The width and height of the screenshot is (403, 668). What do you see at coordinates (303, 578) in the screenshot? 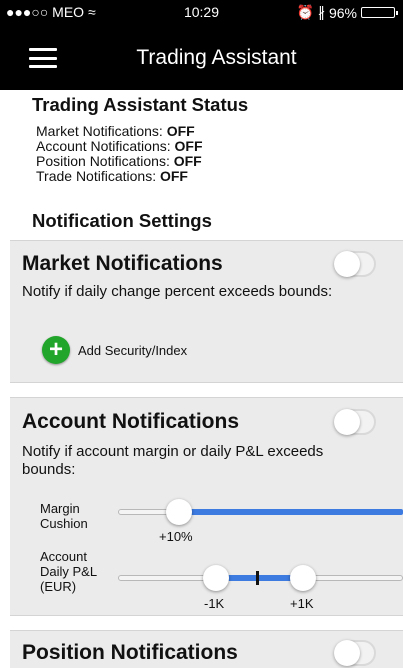
I see `pnl-high-thumb` at bounding box center [303, 578].